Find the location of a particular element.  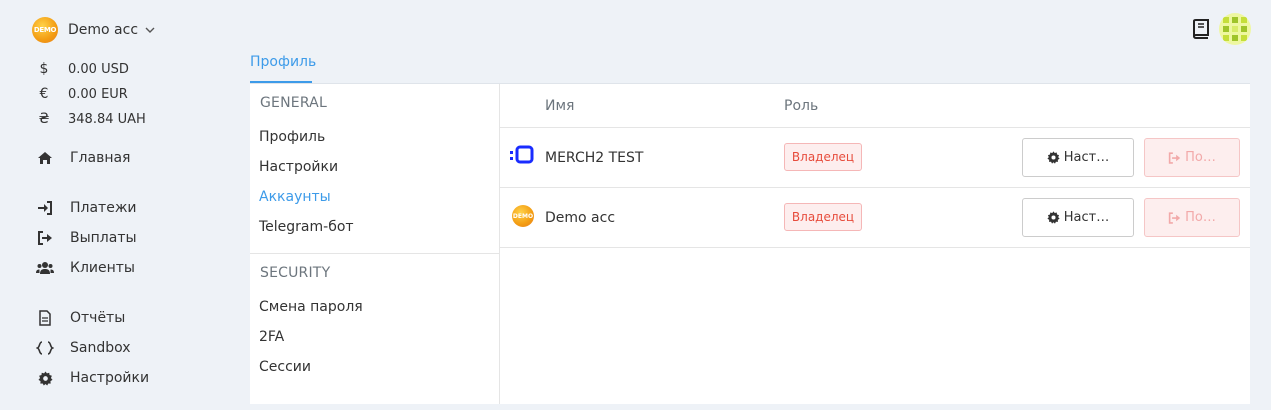

nav-item-sandbox: Sandbox is located at coordinates (83, 348).